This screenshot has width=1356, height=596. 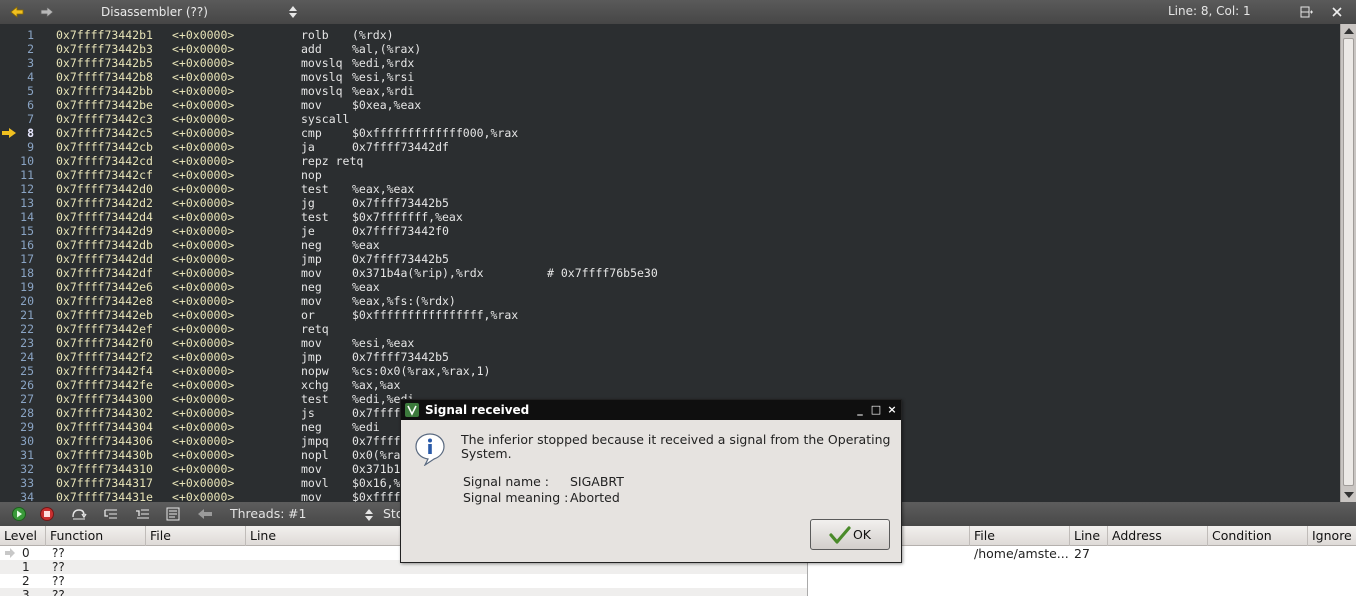 What do you see at coordinates (383, 189) in the screenshot?
I see `instruction-operands: %eax,%eax` at bounding box center [383, 189].